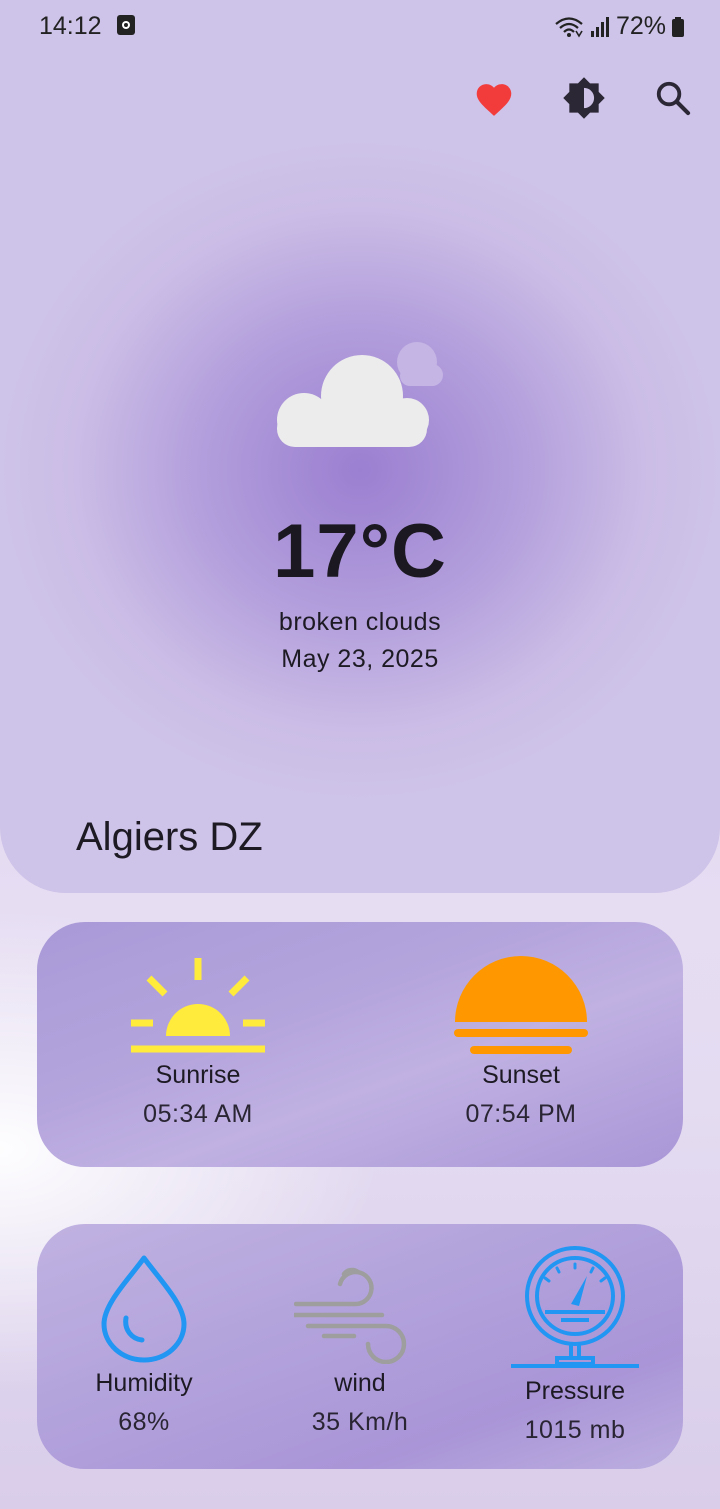 This screenshot has width=720, height=1509. I want to click on sunrise-stat: Sunrise 05:34 AM, so click(198, 1042).